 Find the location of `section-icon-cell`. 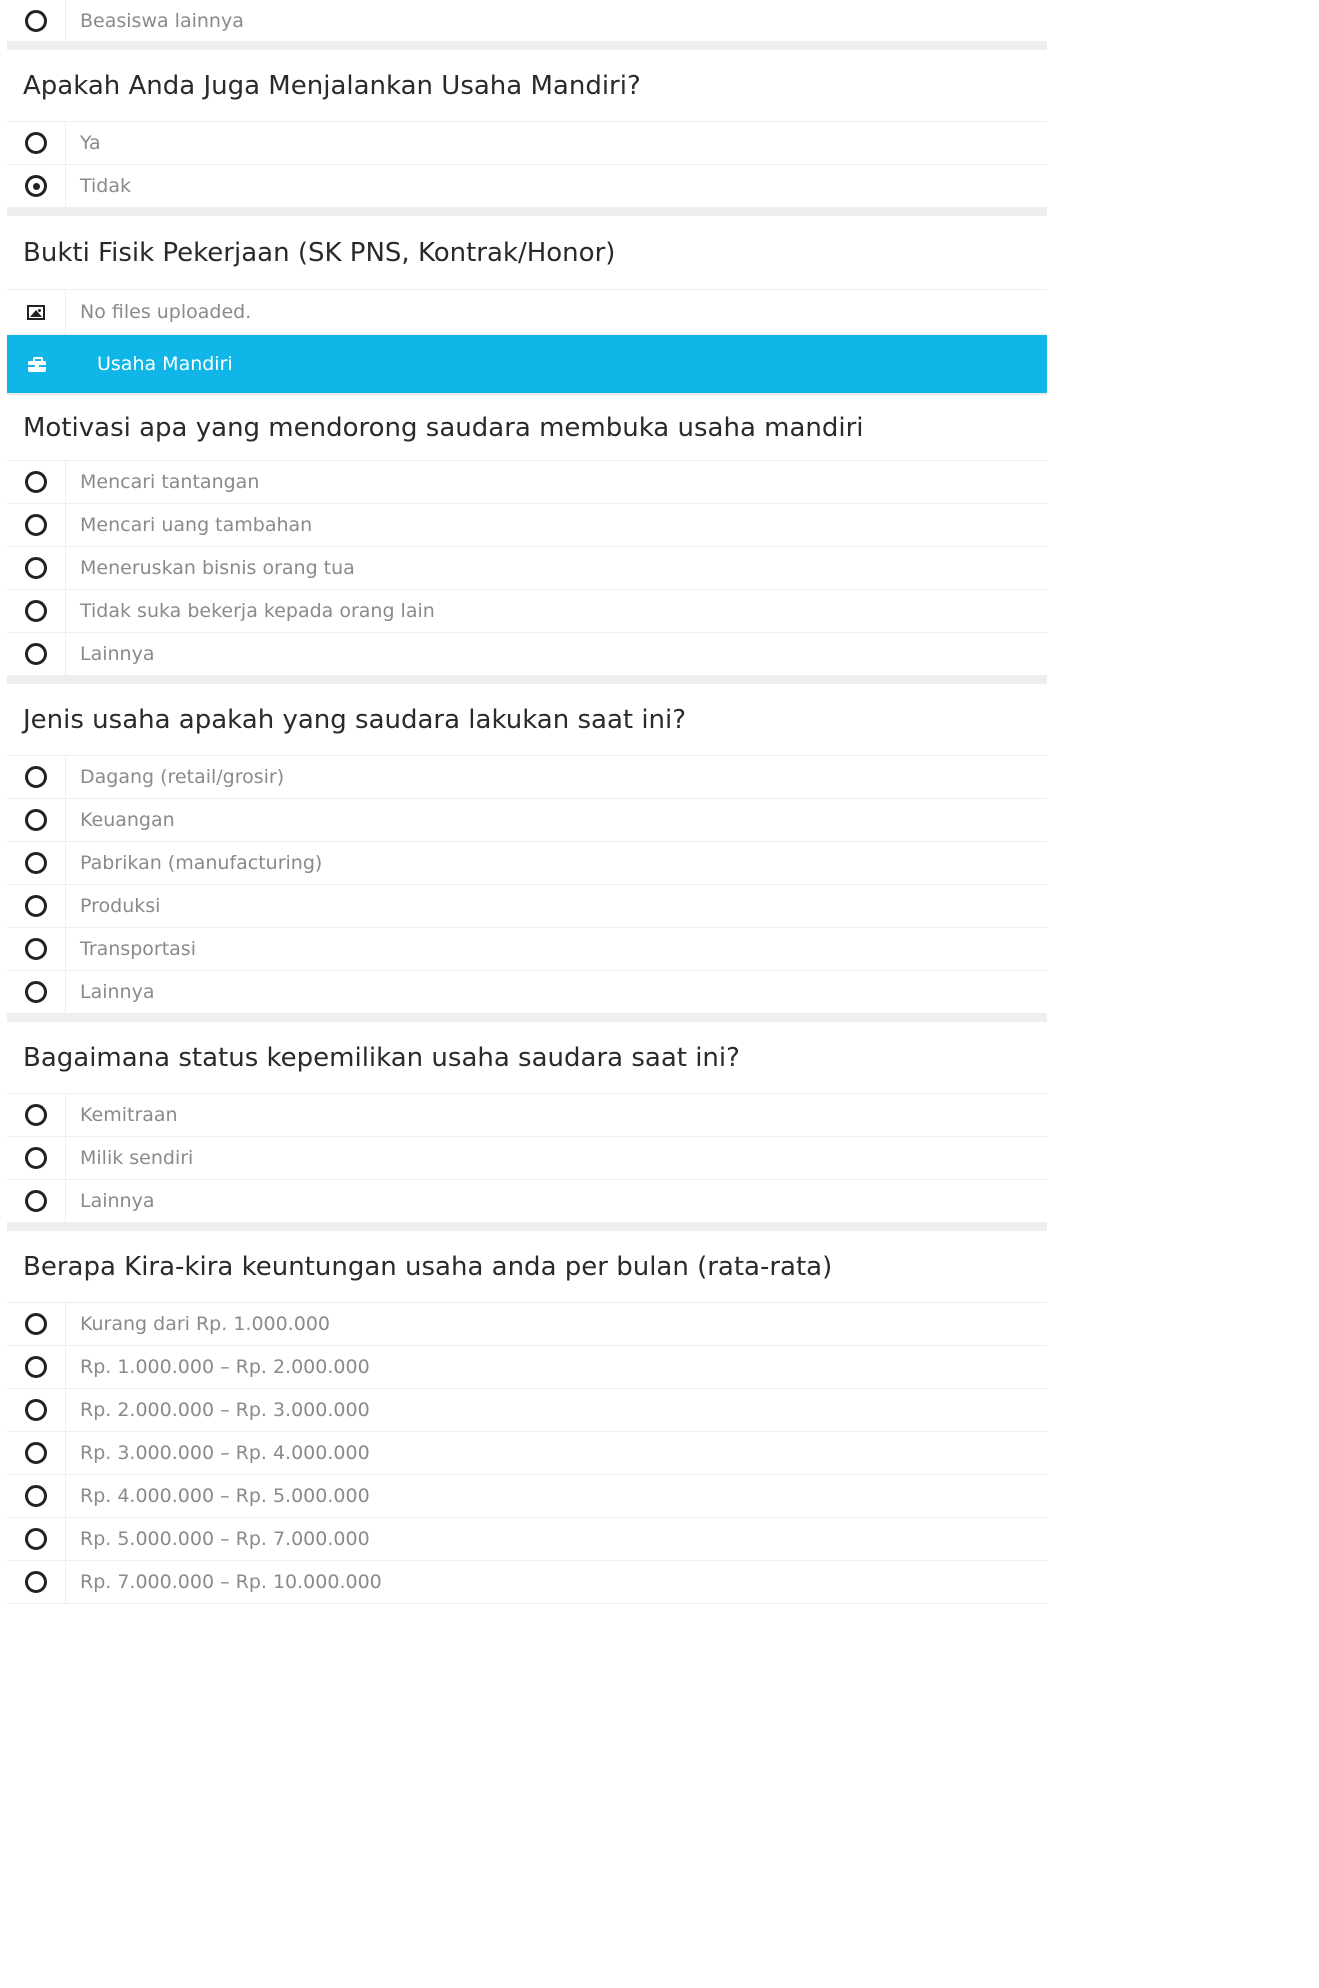

section-icon-cell is located at coordinates (36, 364).